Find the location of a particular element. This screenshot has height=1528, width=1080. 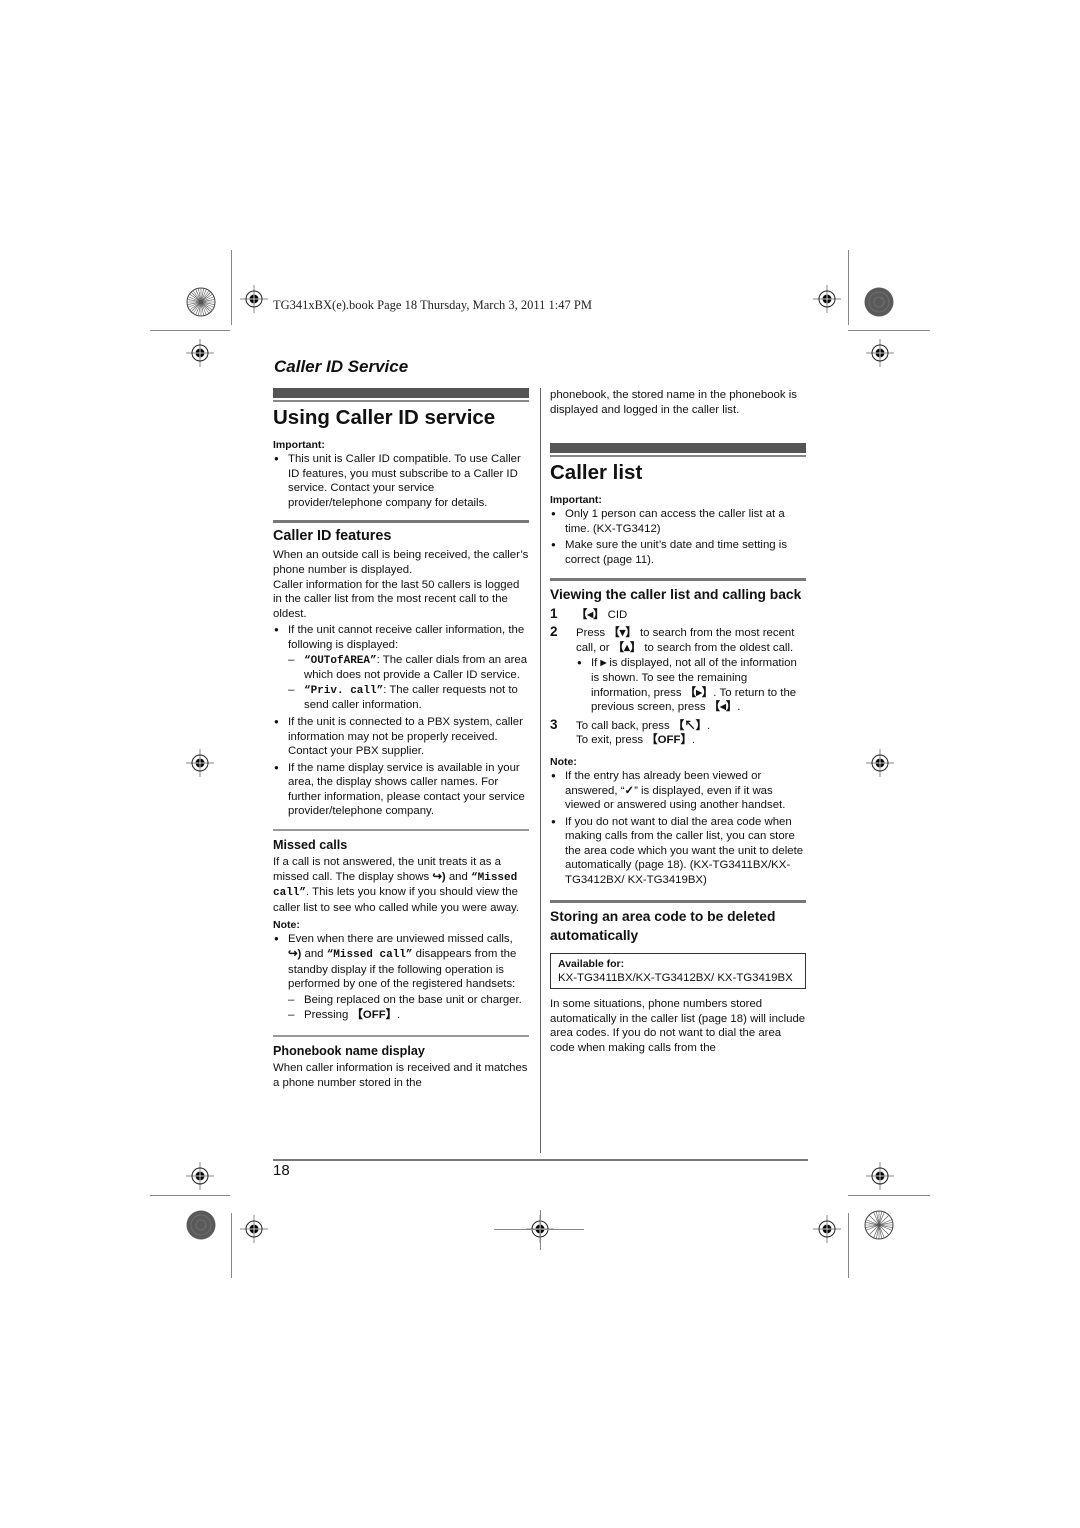

display-code: “Missed call” is located at coordinates (369, 955).